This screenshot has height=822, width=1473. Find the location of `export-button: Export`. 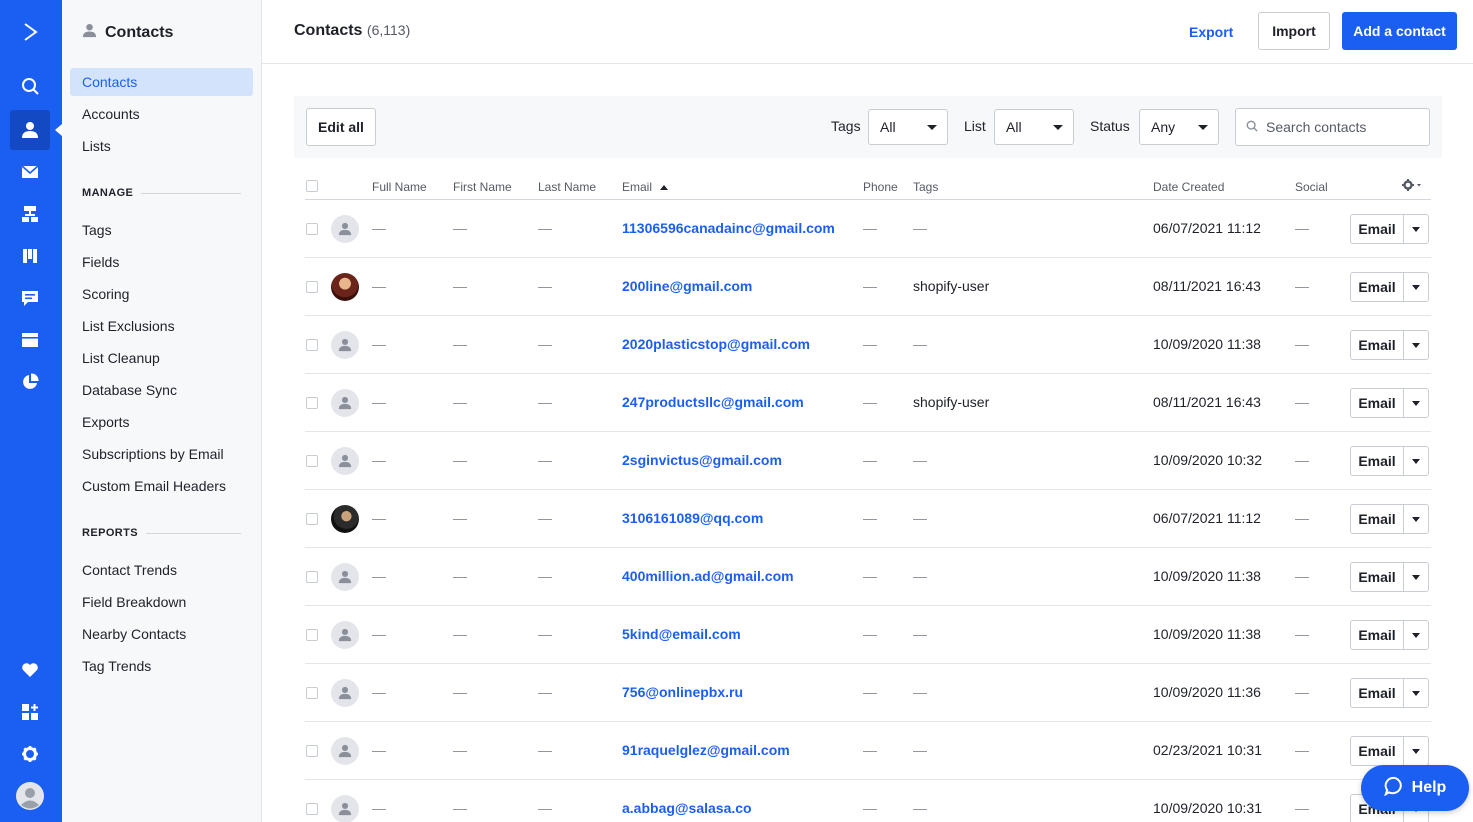

export-button: Export is located at coordinates (1211, 32).